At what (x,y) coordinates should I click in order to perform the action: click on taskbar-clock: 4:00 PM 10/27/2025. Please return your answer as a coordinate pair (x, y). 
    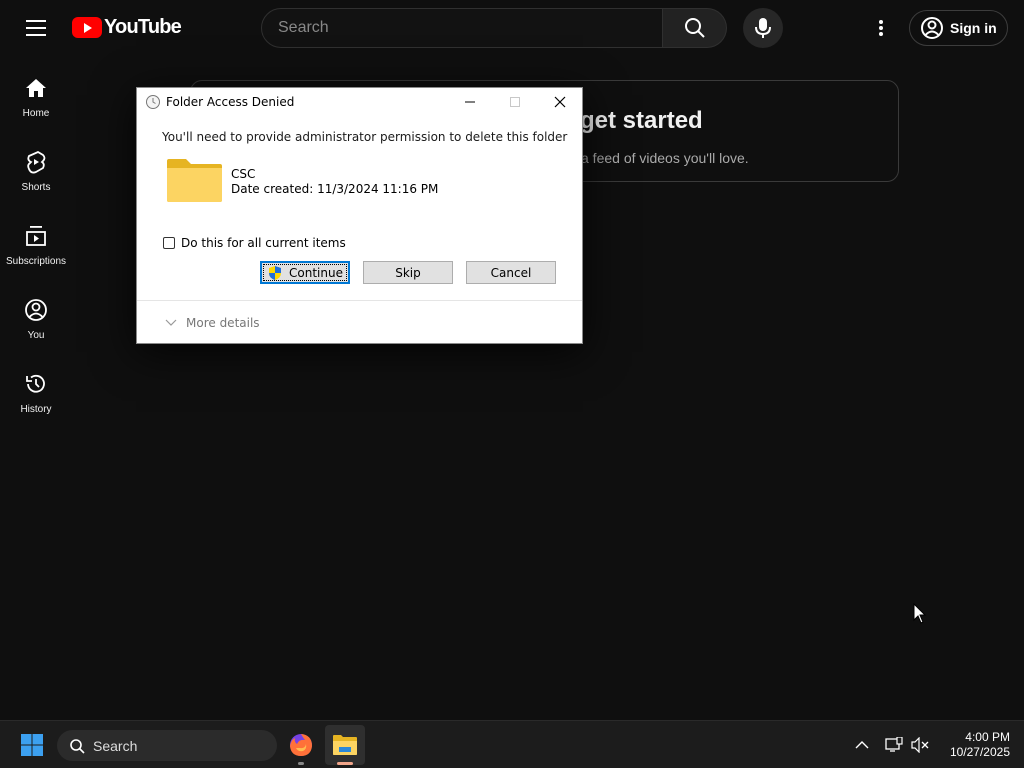
    Looking at the image, I should click on (973, 745).